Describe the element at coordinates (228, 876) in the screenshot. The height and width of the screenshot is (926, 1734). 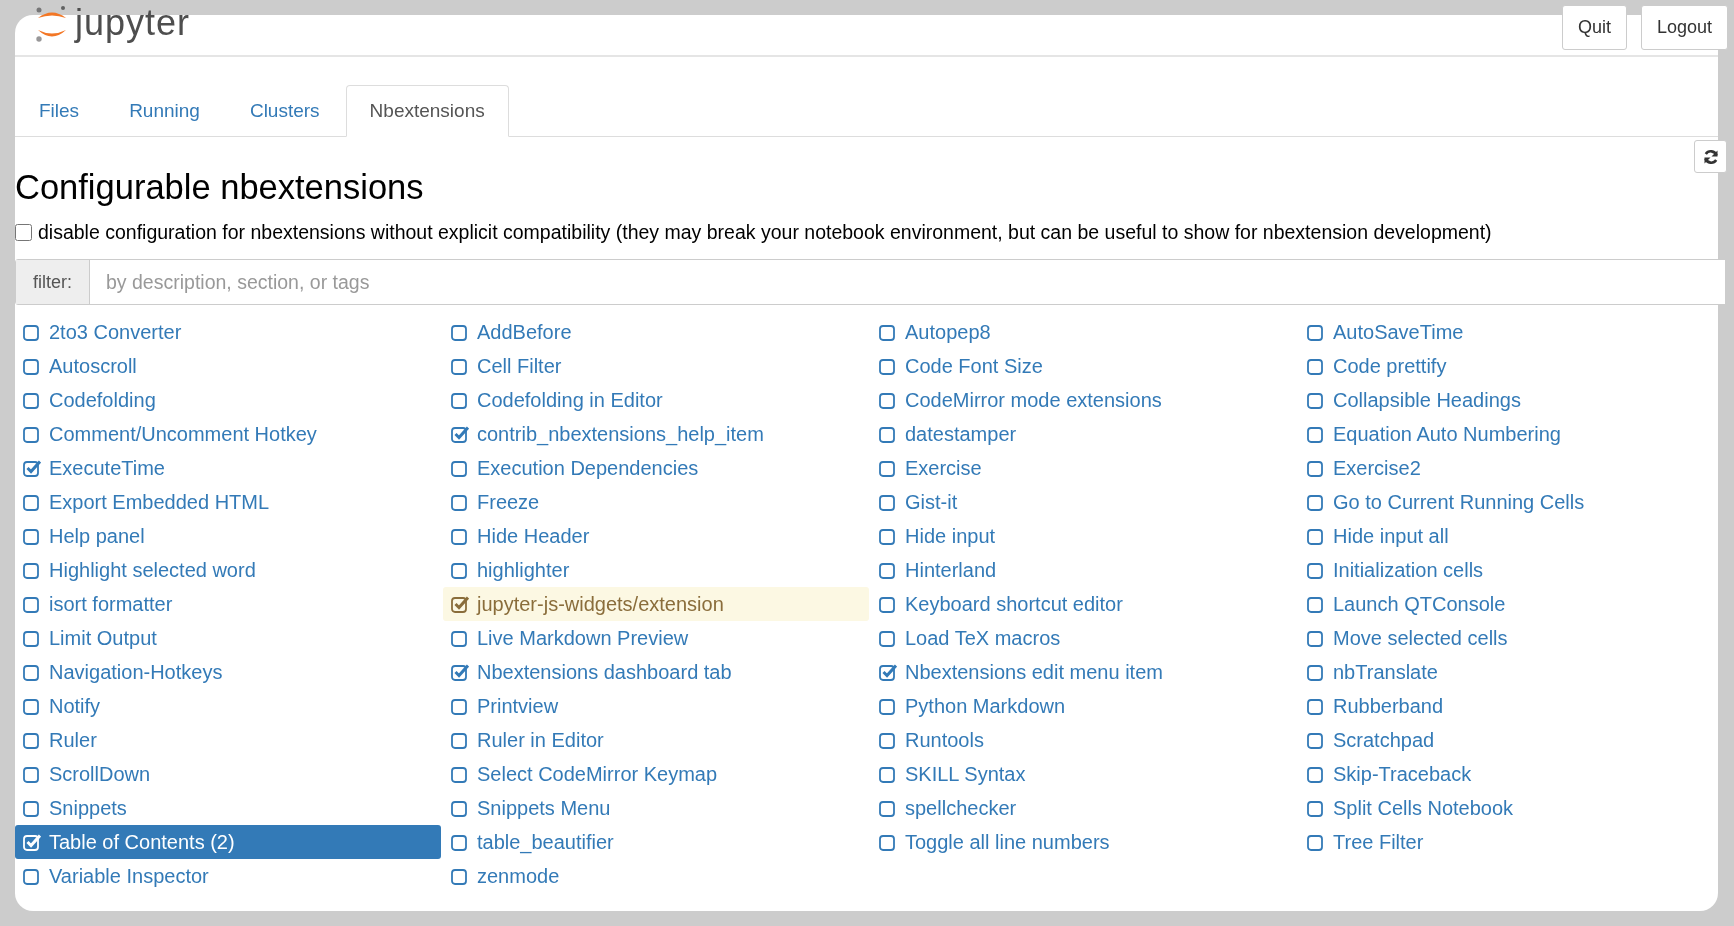
I see `extension-item: Variable Inspector` at that location.